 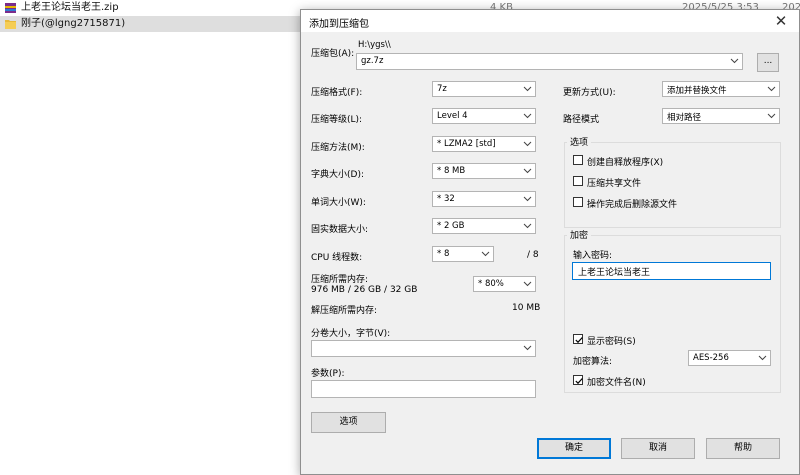 I want to click on format-label: 压缩格式(F):, so click(x=337, y=93).